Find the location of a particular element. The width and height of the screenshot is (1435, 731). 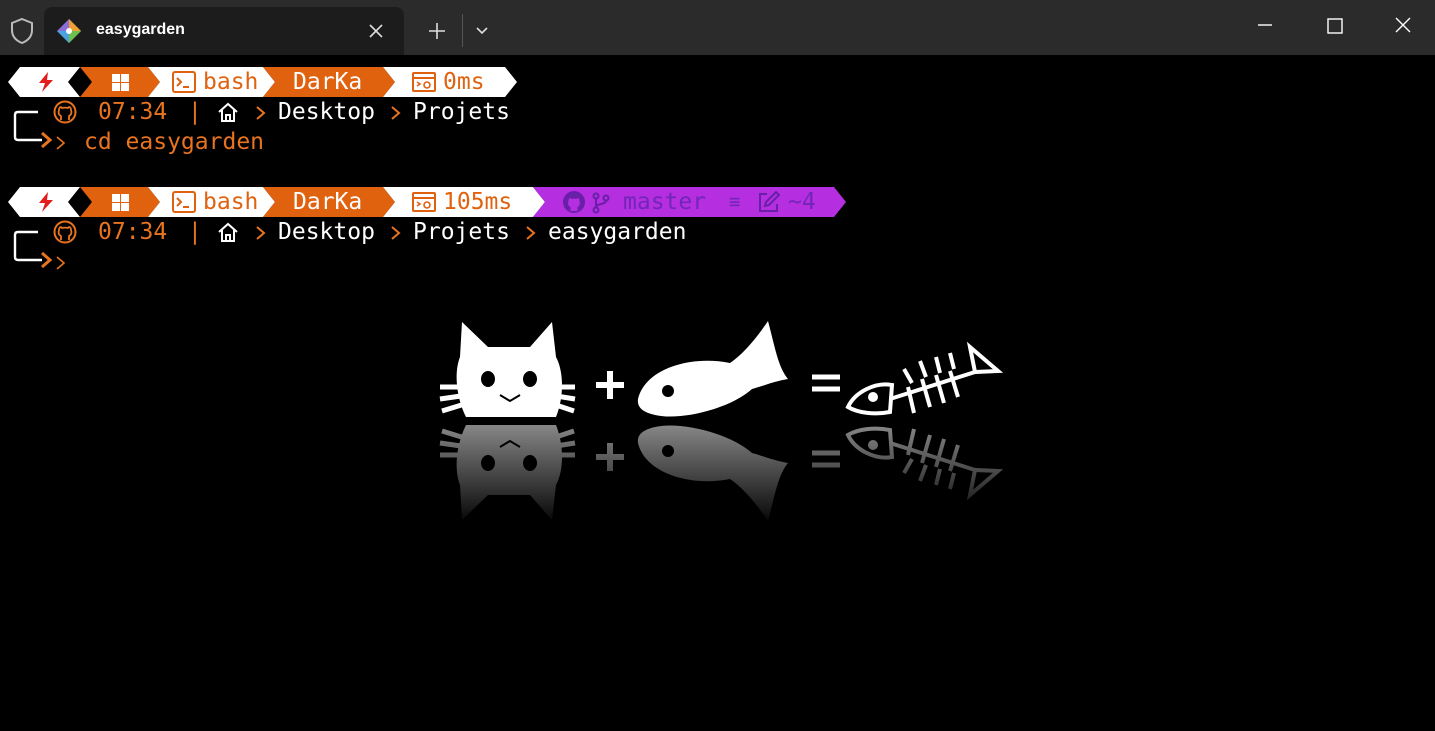

tab-separator is located at coordinates (462, 30).